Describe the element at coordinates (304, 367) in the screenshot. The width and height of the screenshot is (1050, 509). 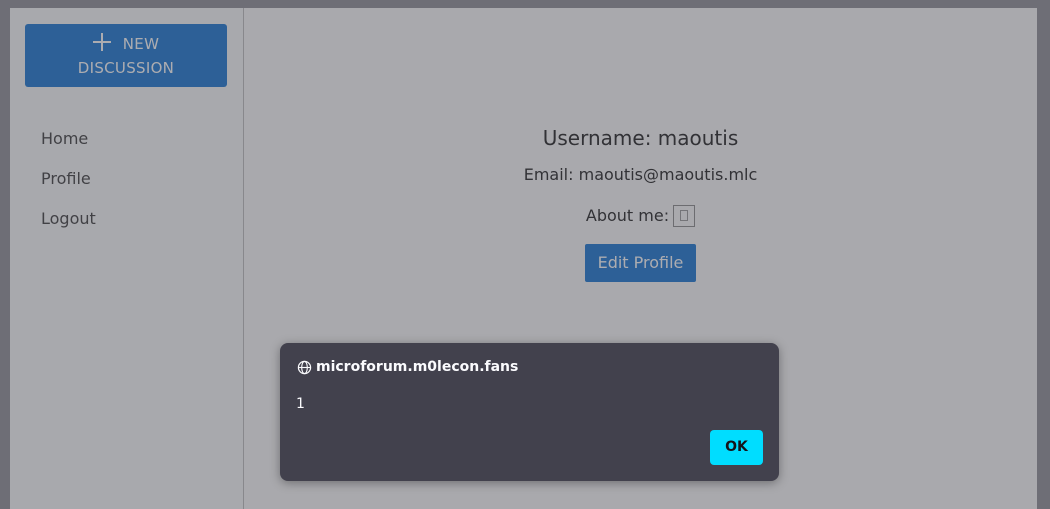
I see `globe-icon` at that location.